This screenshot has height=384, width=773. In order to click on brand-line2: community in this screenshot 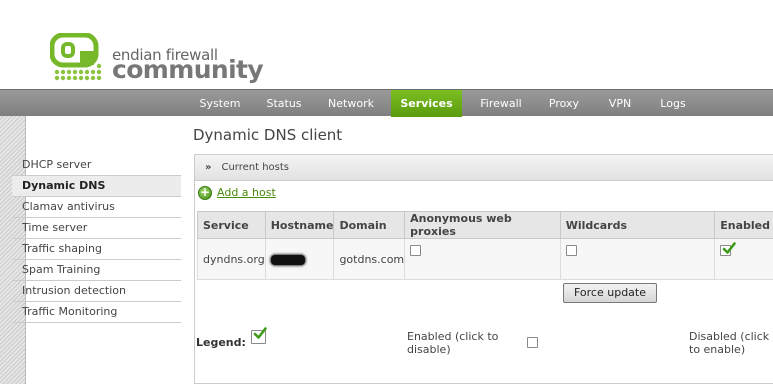, I will do `click(188, 69)`.